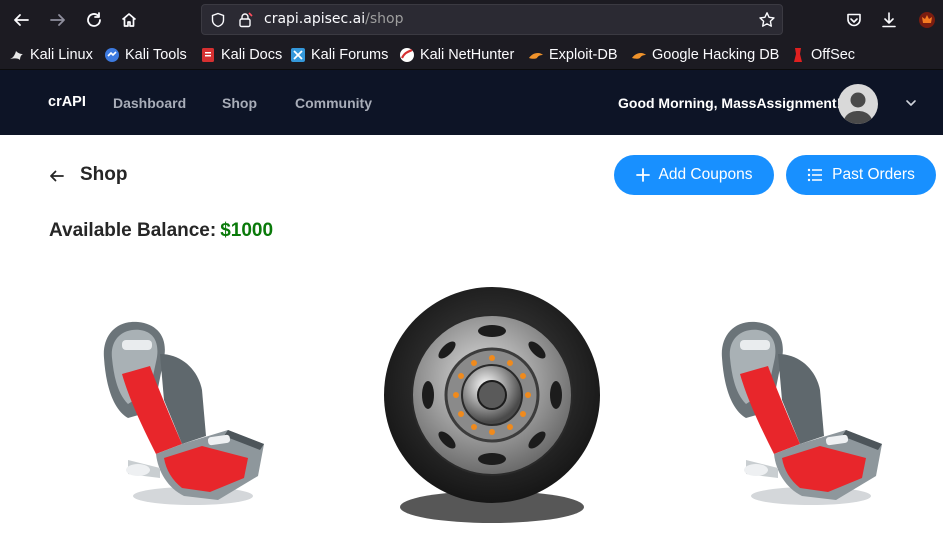  What do you see at coordinates (536, 56) in the screenshot?
I see `exploit-db-icon` at bounding box center [536, 56].